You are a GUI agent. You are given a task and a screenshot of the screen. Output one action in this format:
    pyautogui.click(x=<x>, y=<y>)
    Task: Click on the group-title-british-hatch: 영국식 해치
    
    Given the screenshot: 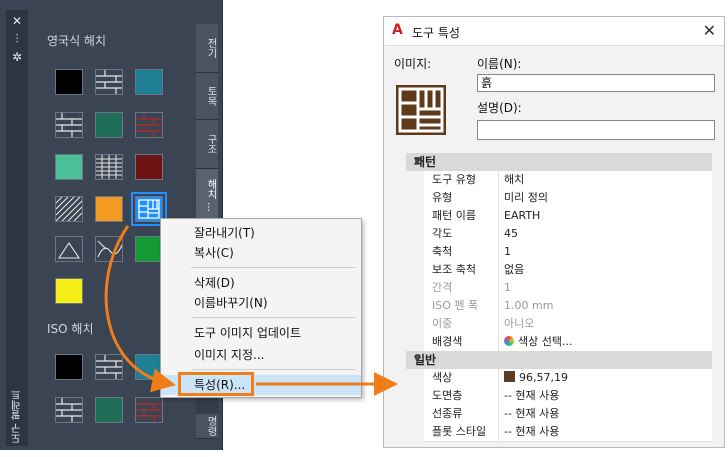 What is the action you would take?
    pyautogui.click(x=77, y=41)
    